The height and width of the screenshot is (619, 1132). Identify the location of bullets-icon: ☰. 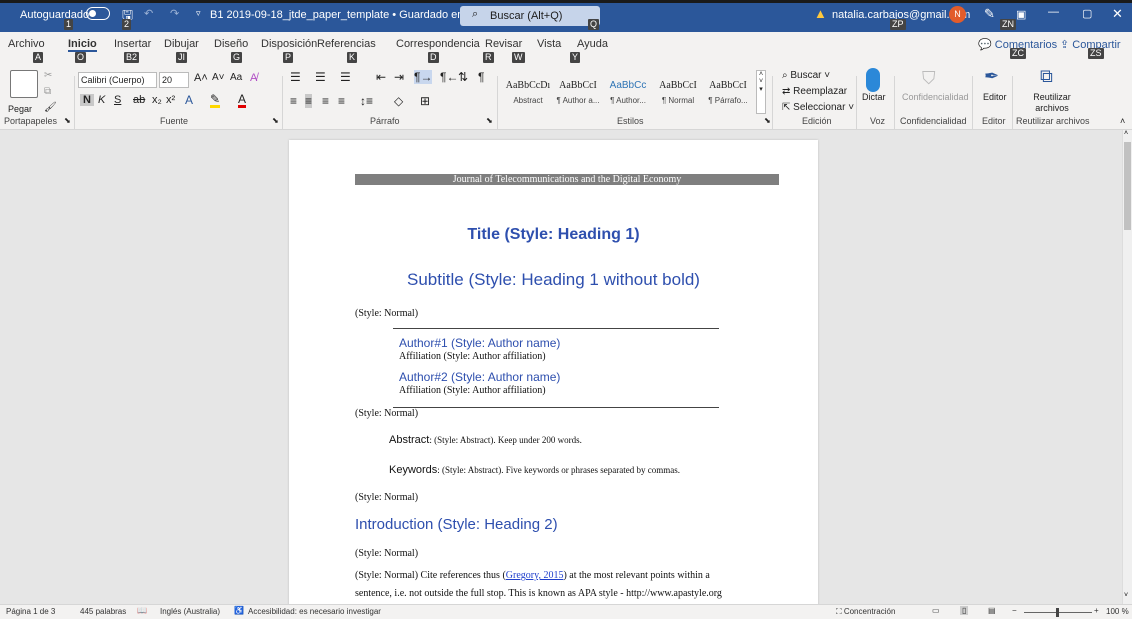
(295, 77).